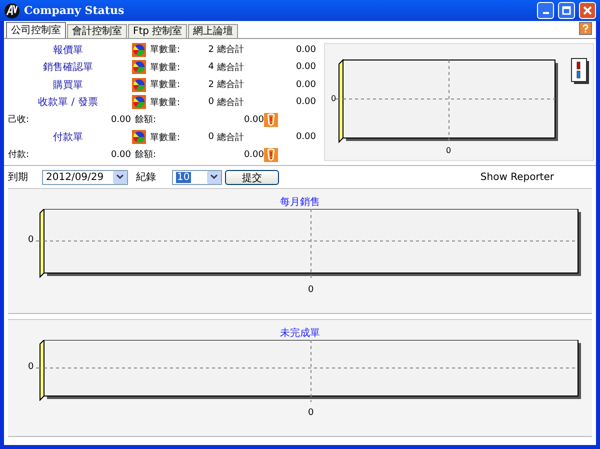 The width and height of the screenshot is (600, 449). Describe the element at coordinates (68, 137) in the screenshot. I see `document-link: 付款單` at that location.